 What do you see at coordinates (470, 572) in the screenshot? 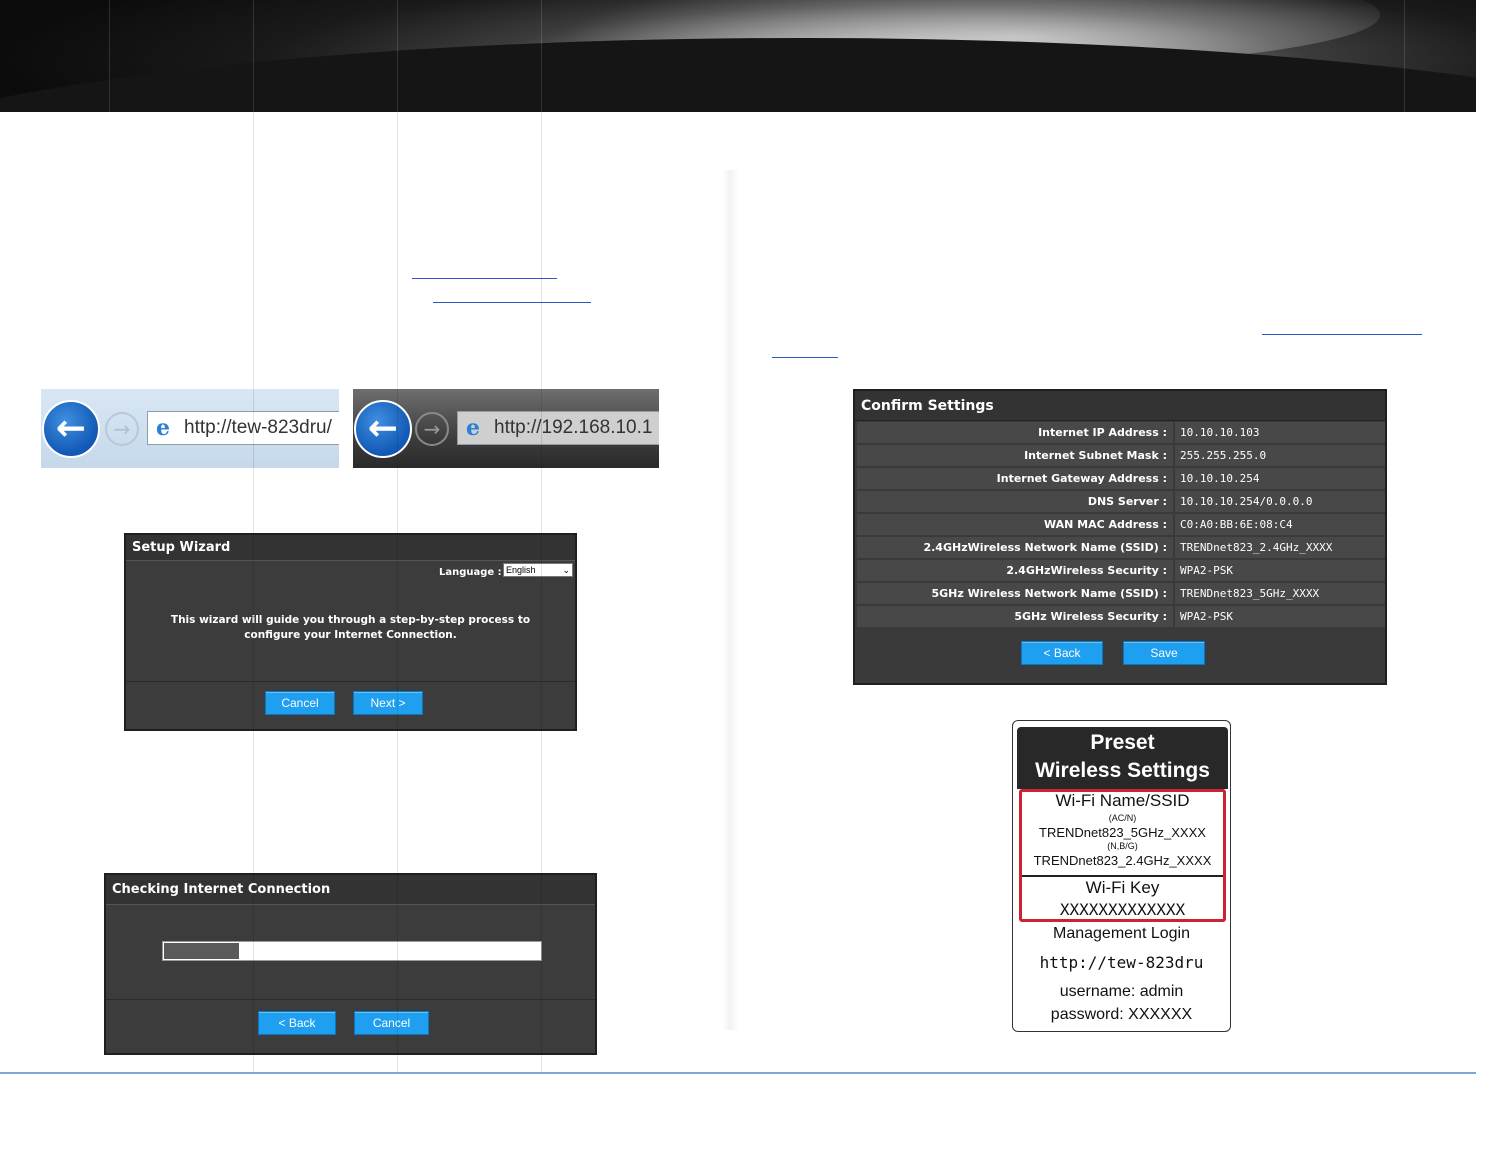
I see `language-label: Language :` at bounding box center [470, 572].